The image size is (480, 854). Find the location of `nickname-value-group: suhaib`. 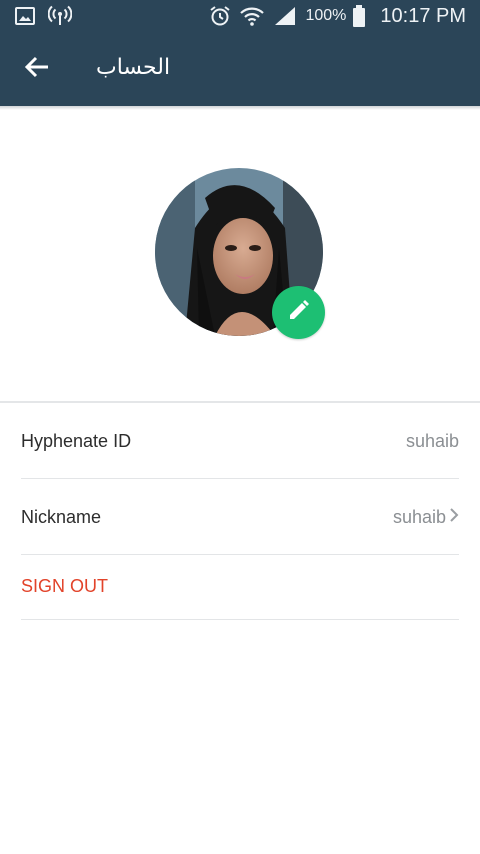

nickname-value-group: suhaib is located at coordinates (426, 517).